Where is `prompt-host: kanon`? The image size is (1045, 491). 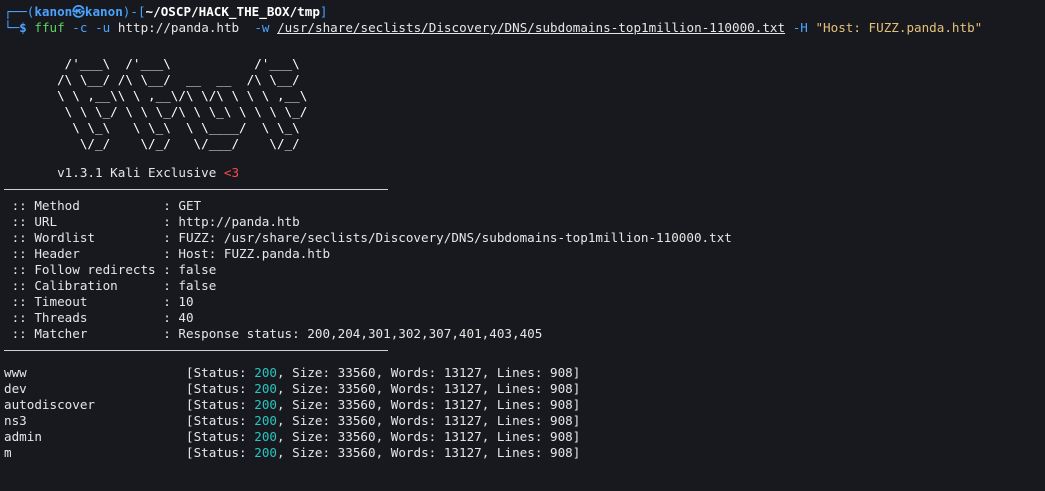 prompt-host: kanon is located at coordinates (103, 11).